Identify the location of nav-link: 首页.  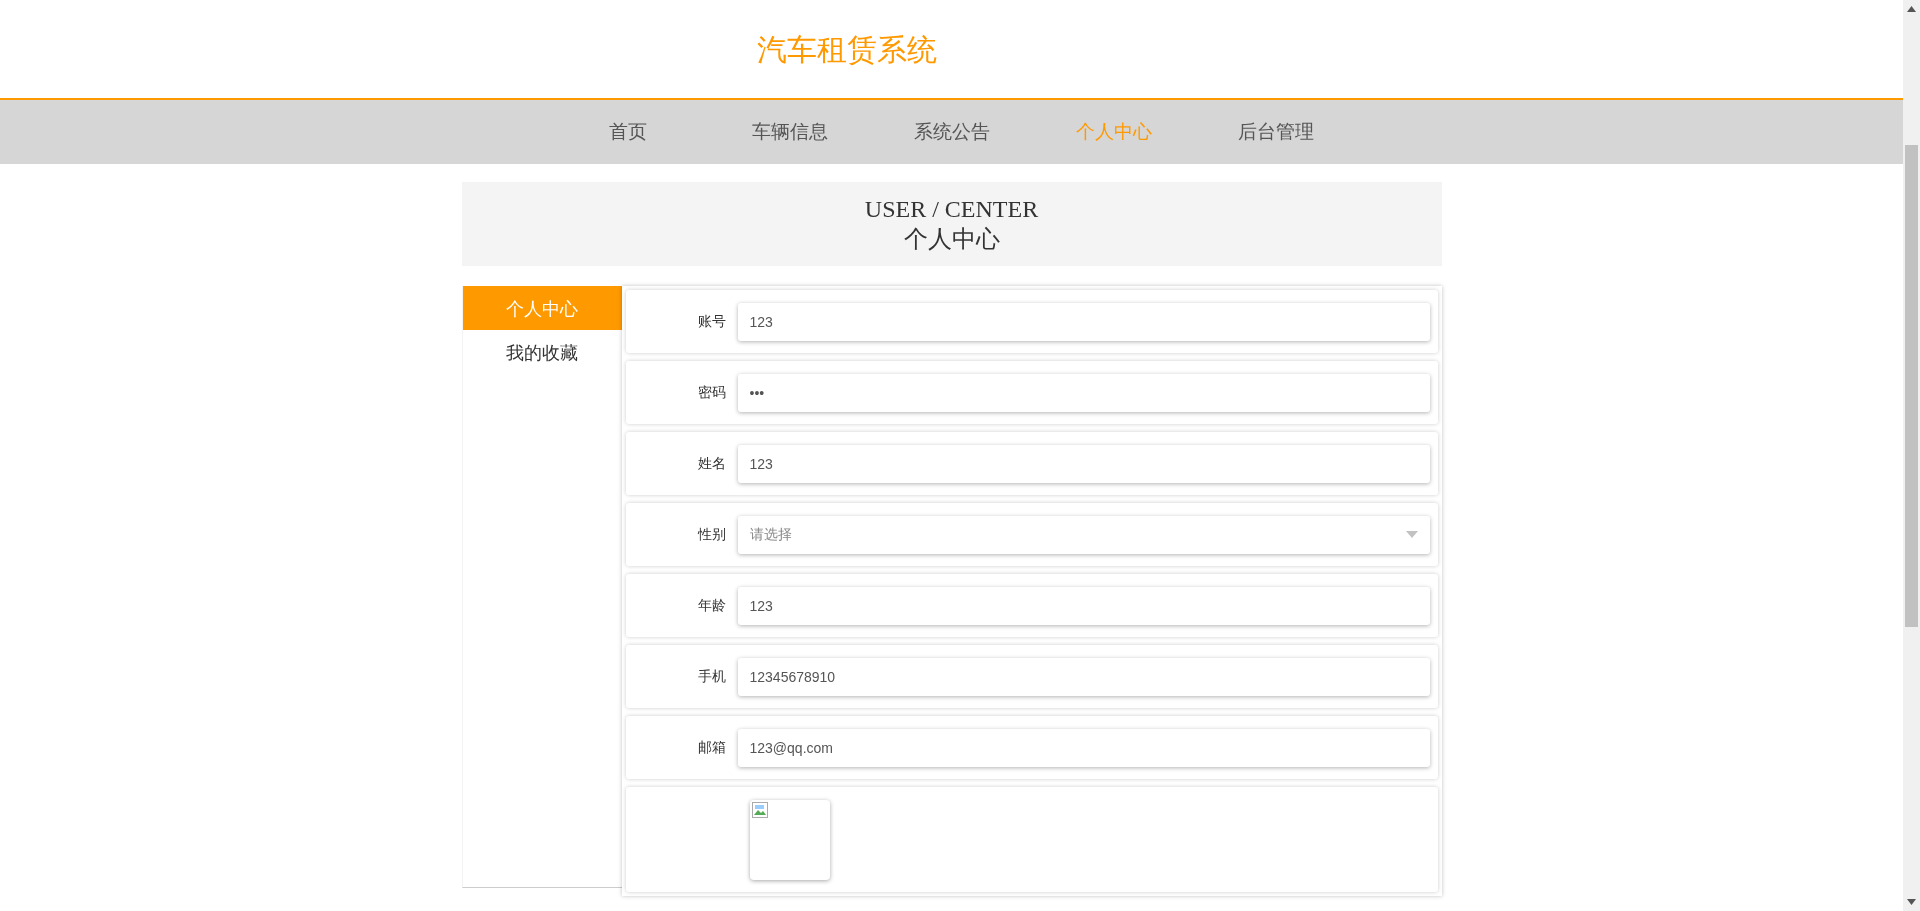
(627, 132).